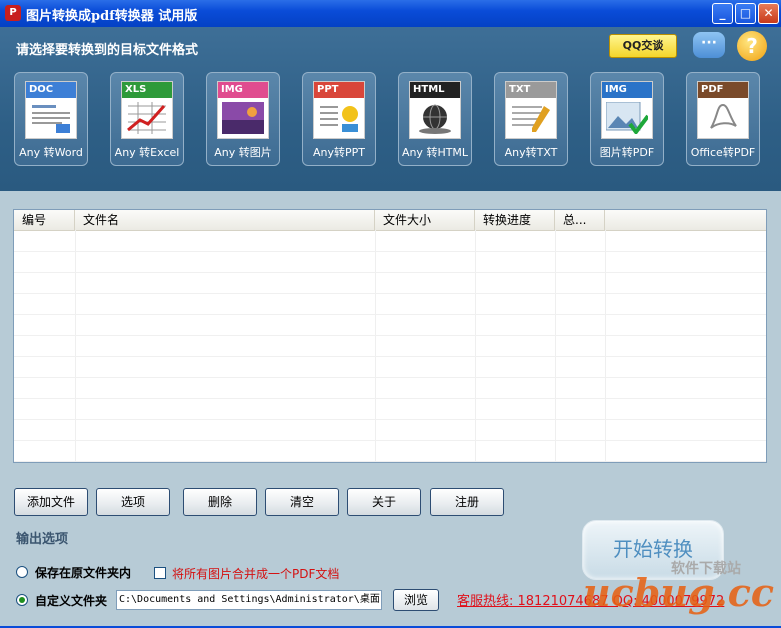 Image resolution: width=781 pixels, height=628 pixels. I want to click on watermark-domain: ucbug.cc, so click(679, 592).